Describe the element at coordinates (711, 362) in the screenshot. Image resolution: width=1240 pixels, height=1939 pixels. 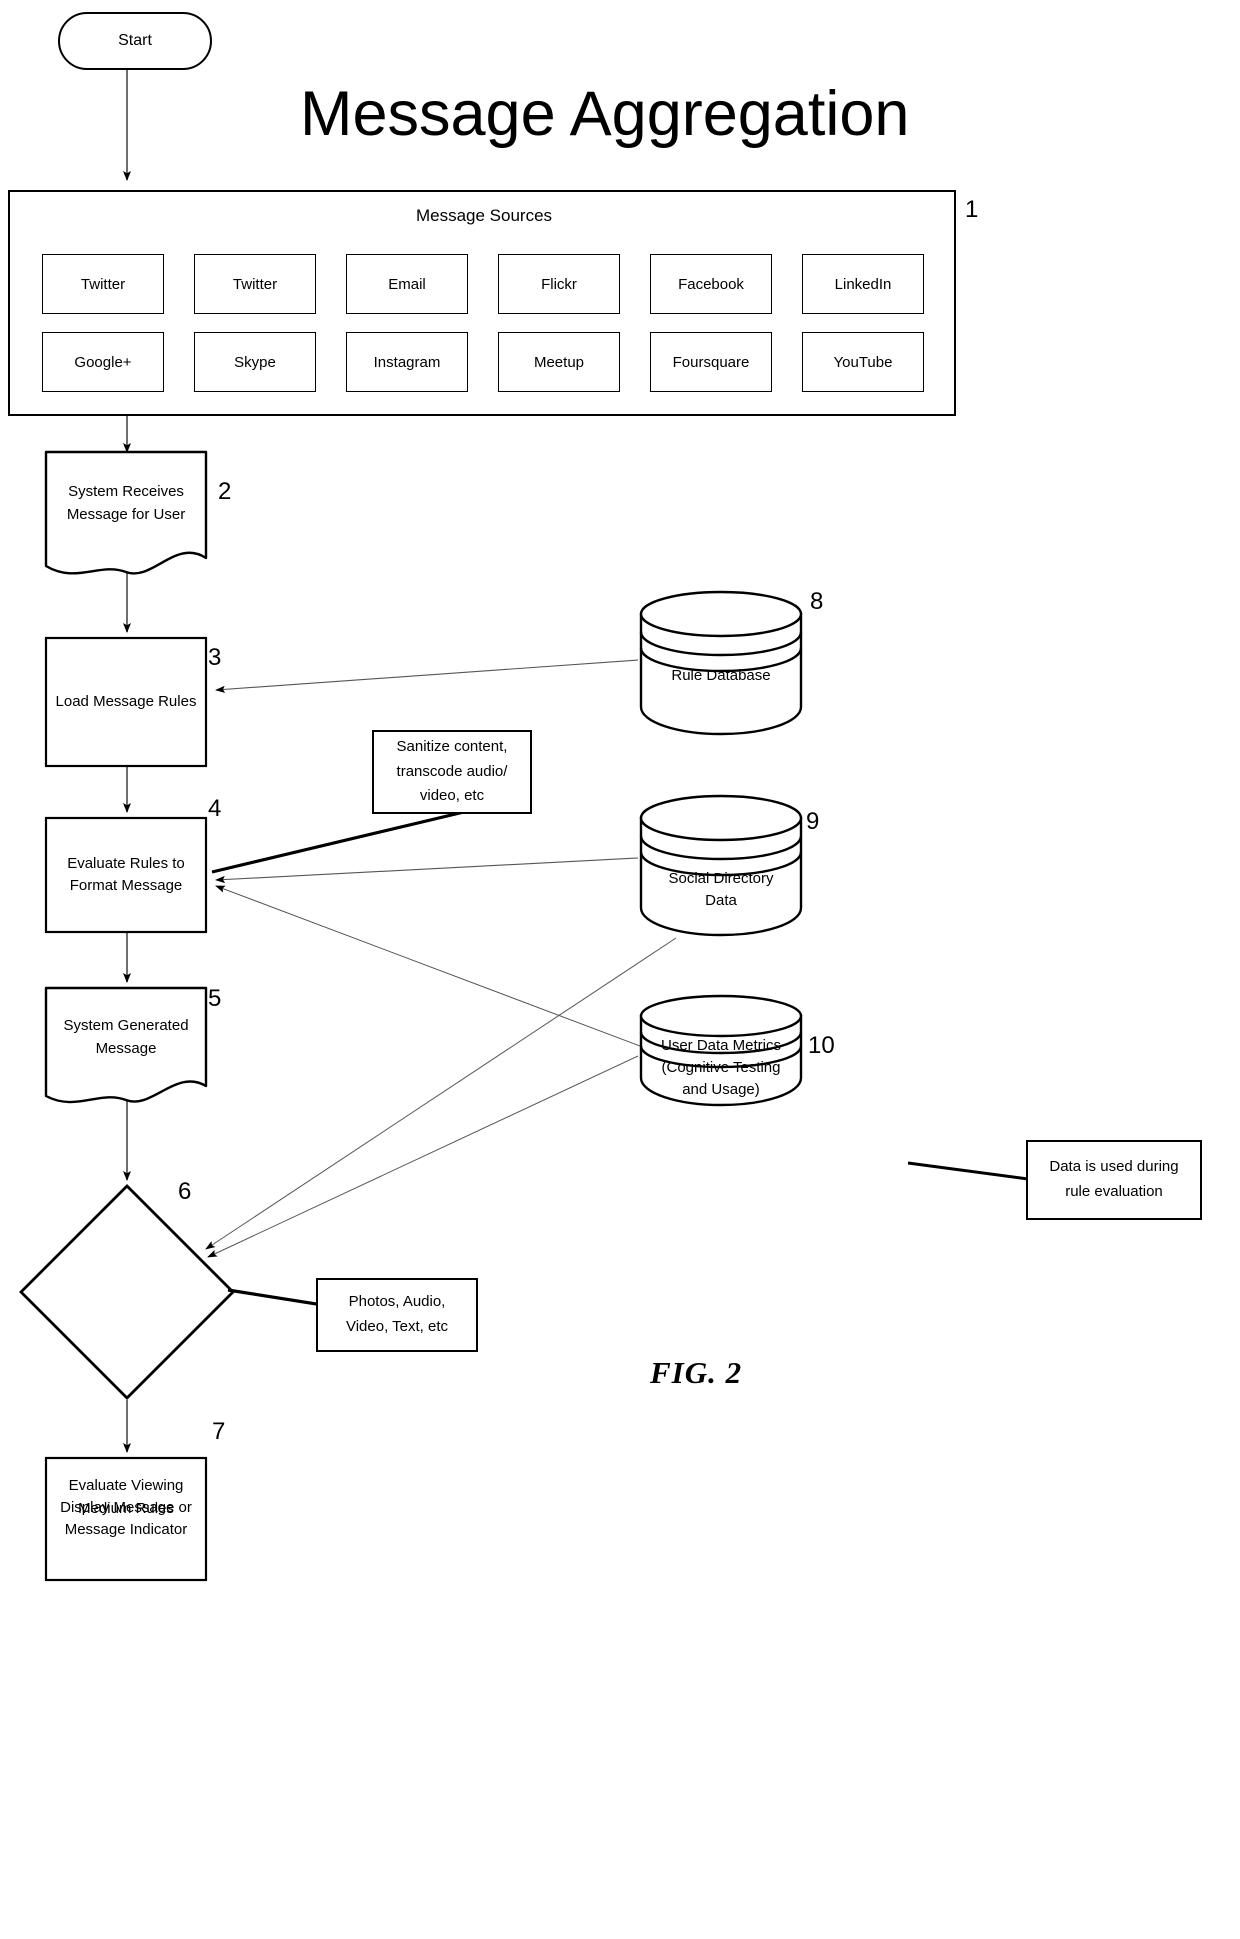
I see `message-source-box: Foursquare` at that location.